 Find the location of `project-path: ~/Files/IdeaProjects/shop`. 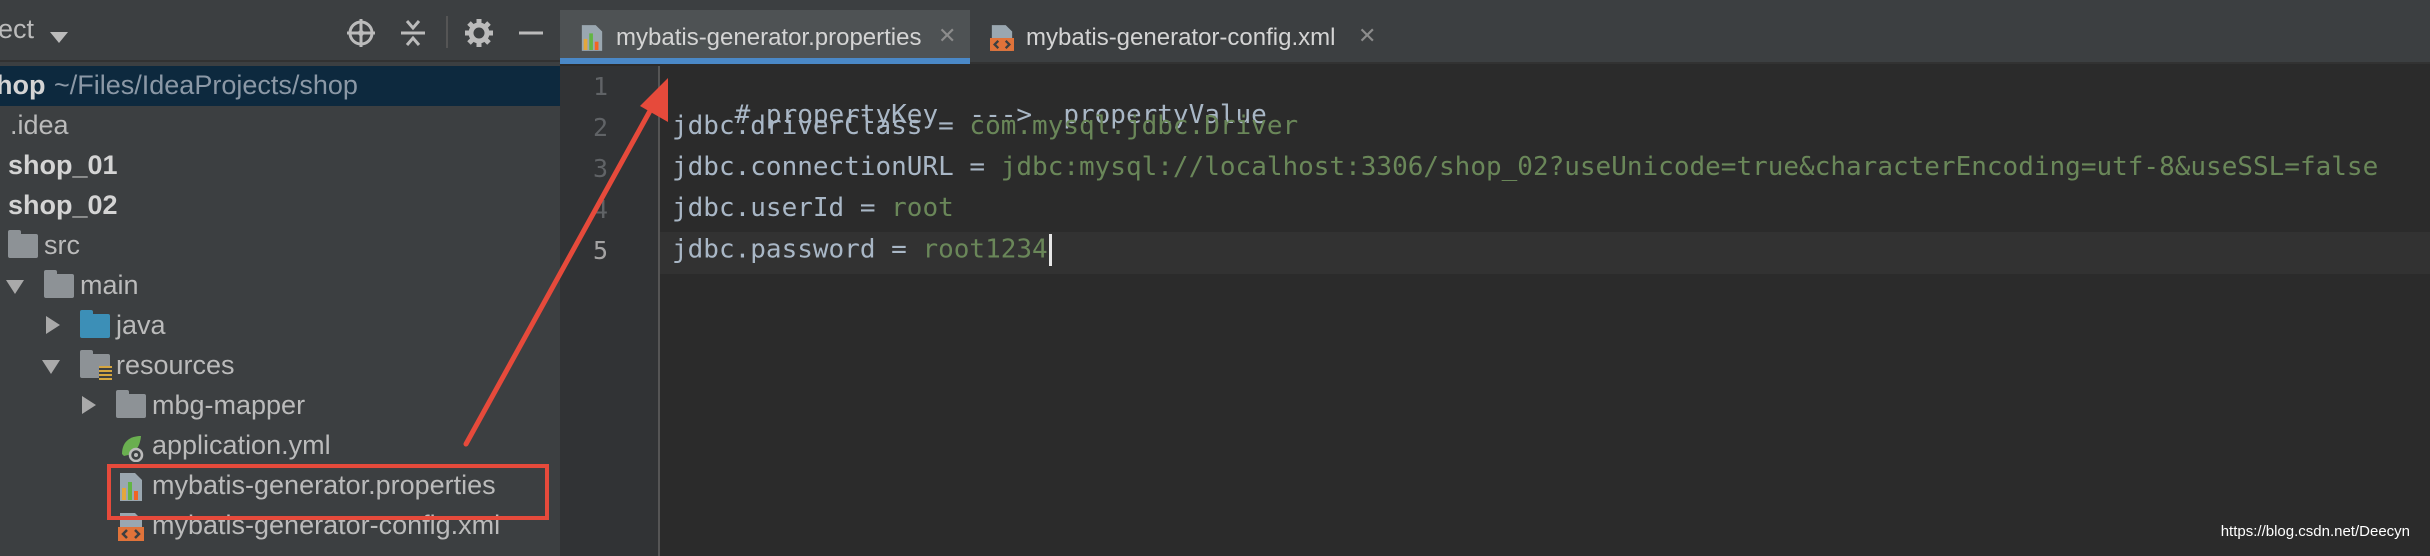

project-path: ~/Files/IdeaProjects/shop is located at coordinates (206, 85).